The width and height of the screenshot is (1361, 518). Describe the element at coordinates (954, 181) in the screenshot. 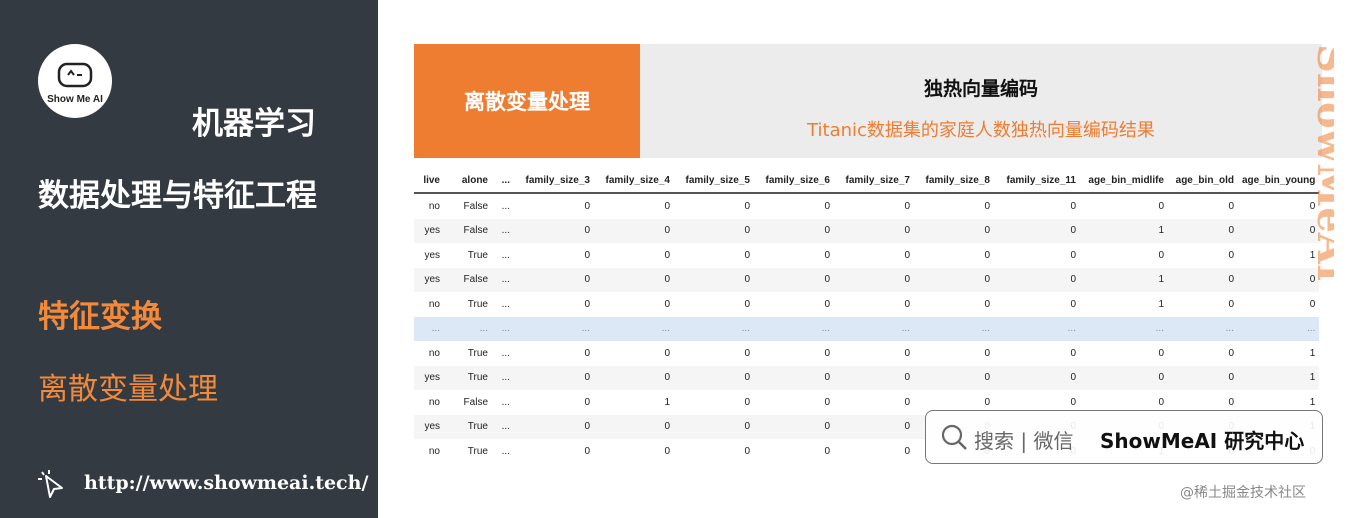

I see `column-header: family_size_8` at that location.